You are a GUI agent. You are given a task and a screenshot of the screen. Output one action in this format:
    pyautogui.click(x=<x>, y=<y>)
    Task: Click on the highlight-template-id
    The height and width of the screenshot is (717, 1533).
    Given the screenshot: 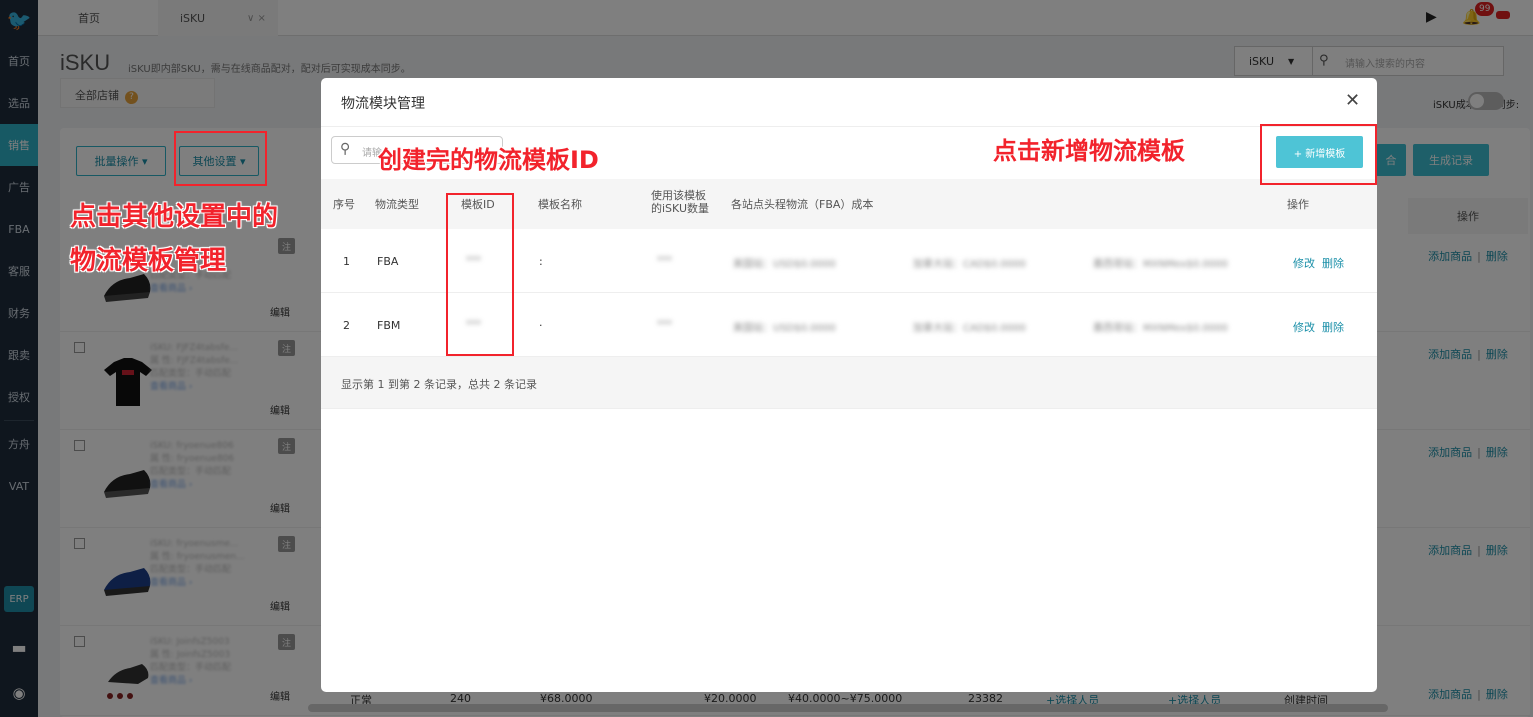 What is the action you would take?
    pyautogui.click(x=480, y=274)
    